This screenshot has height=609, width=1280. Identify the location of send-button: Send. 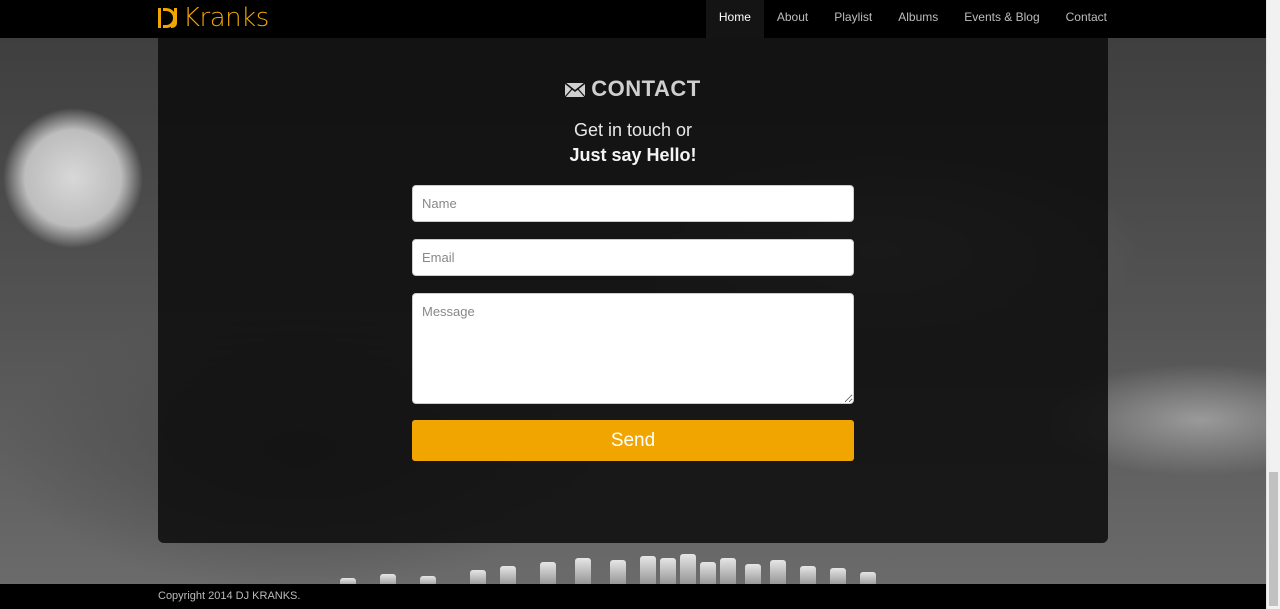
(633, 440).